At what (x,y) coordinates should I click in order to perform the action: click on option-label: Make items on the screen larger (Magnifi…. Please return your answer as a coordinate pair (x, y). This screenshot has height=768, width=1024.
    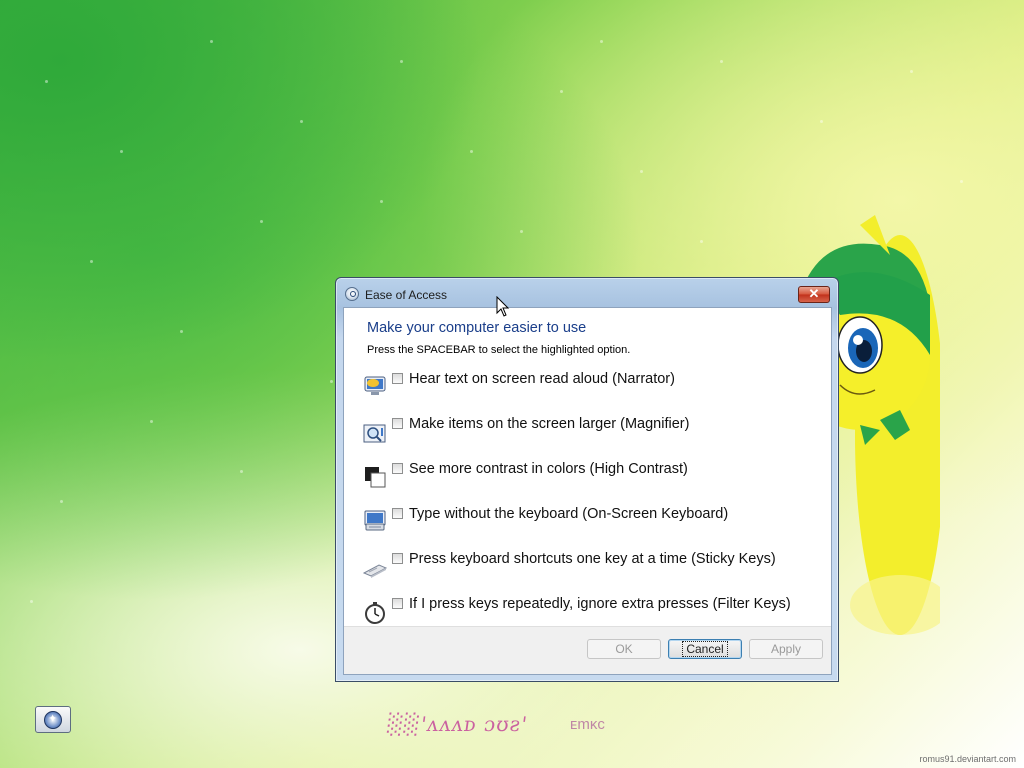
    Looking at the image, I should click on (549, 424).